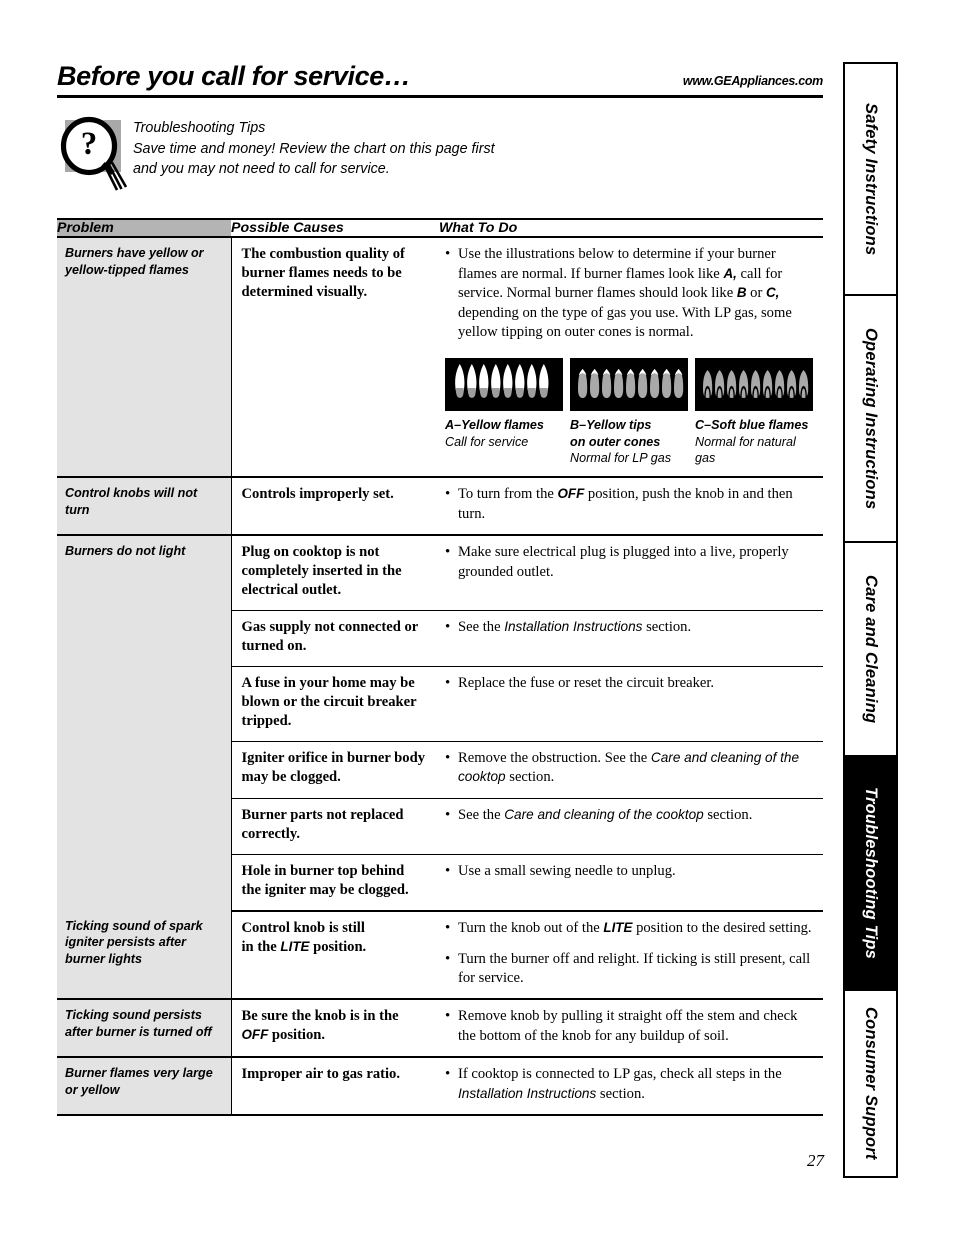  Describe the element at coordinates (144, 1087) in the screenshot. I see `cell-problem: Burner flames very large or yellow` at that location.